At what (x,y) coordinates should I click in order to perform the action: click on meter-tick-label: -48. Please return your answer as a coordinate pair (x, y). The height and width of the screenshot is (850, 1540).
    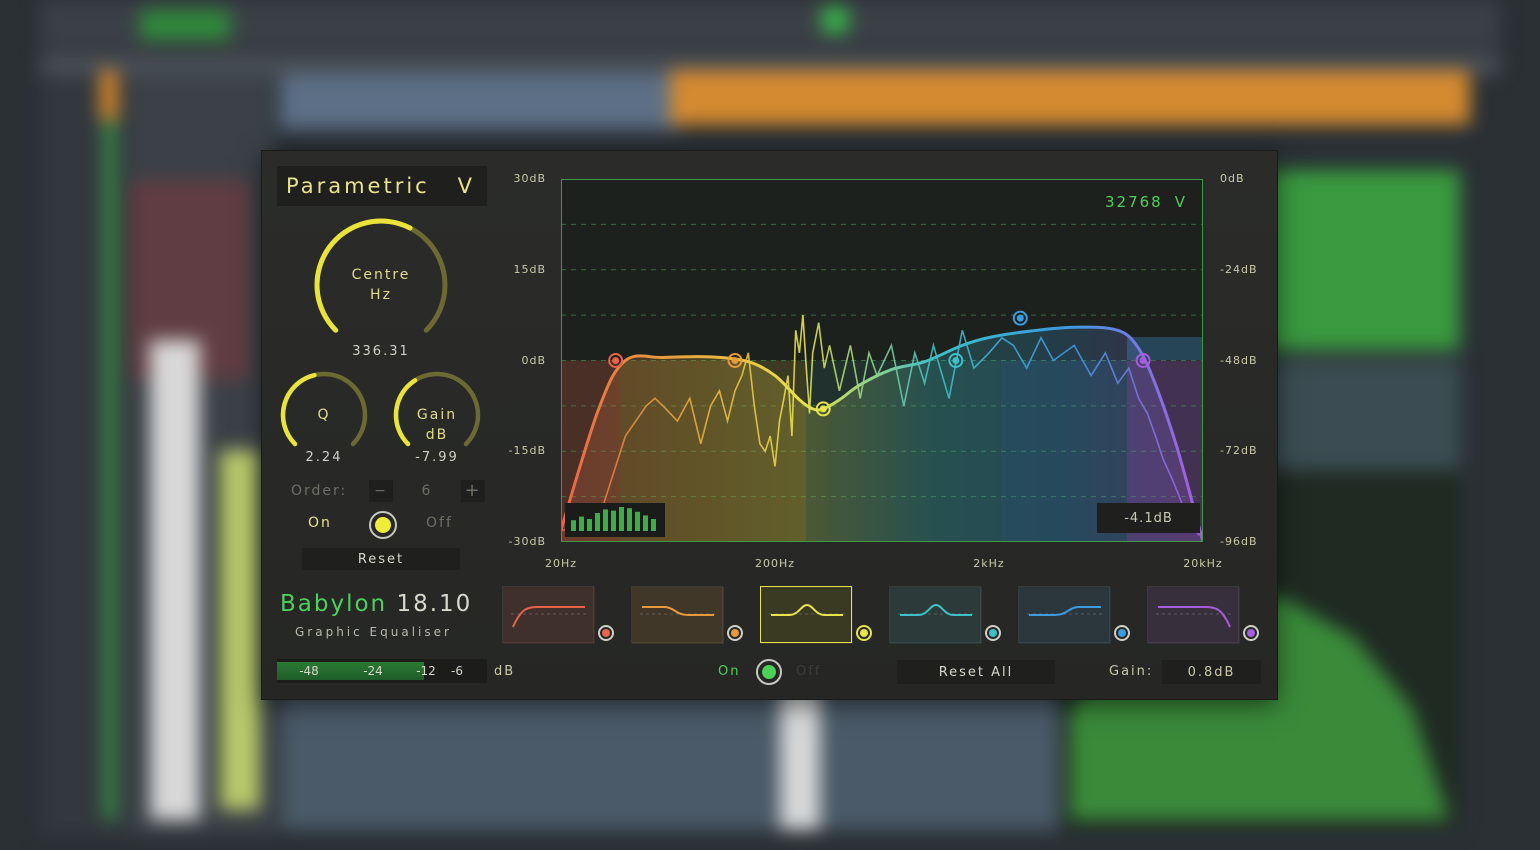
    Looking at the image, I should click on (309, 671).